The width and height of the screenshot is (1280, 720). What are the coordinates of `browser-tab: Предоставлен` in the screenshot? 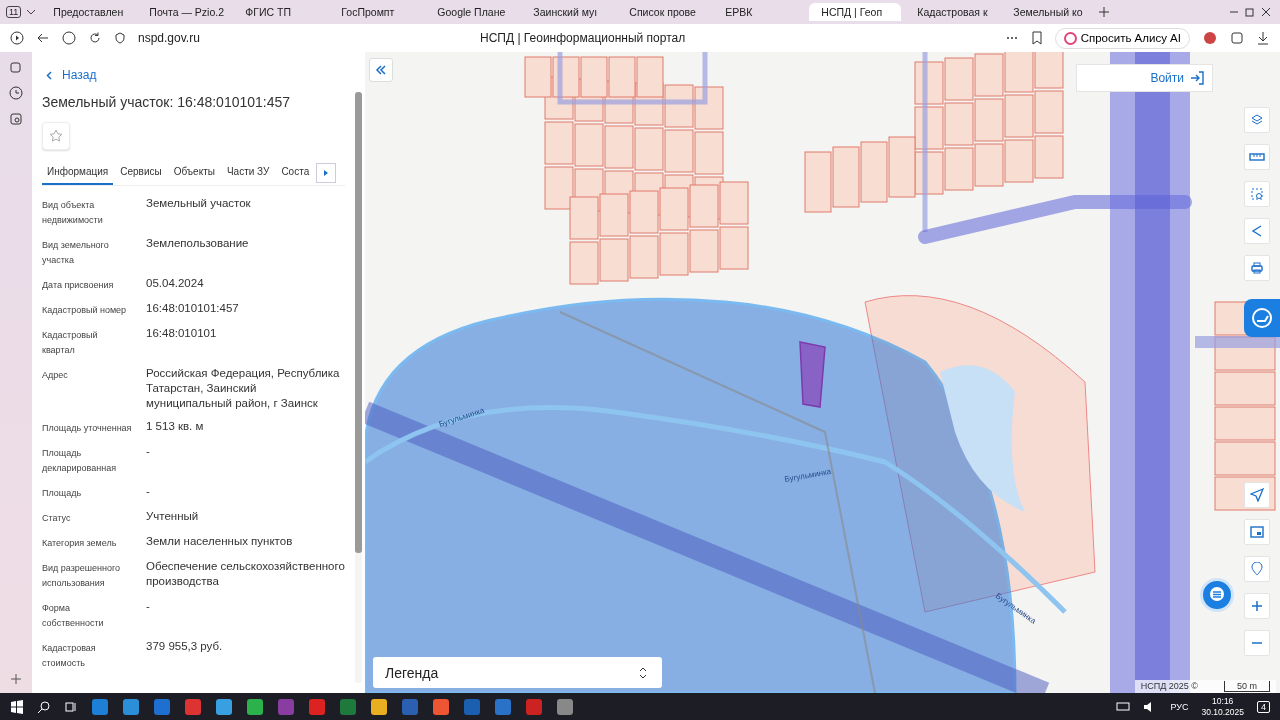 It's located at (87, 12).